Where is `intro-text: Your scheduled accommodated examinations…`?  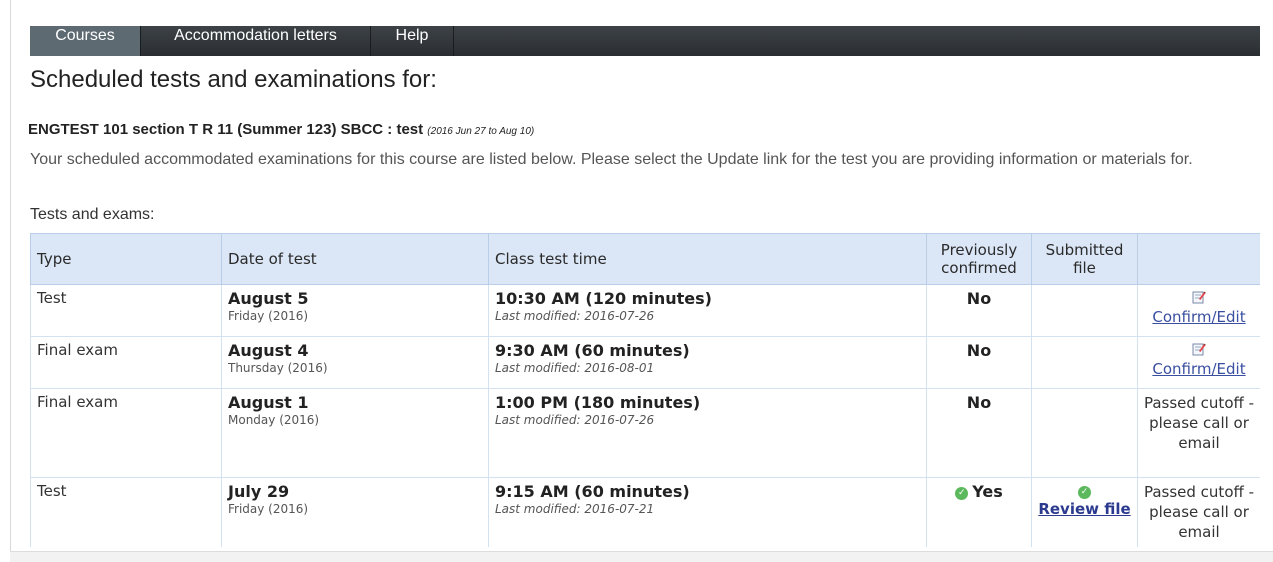
intro-text: Your scheduled accommodated examinations… is located at coordinates (611, 159).